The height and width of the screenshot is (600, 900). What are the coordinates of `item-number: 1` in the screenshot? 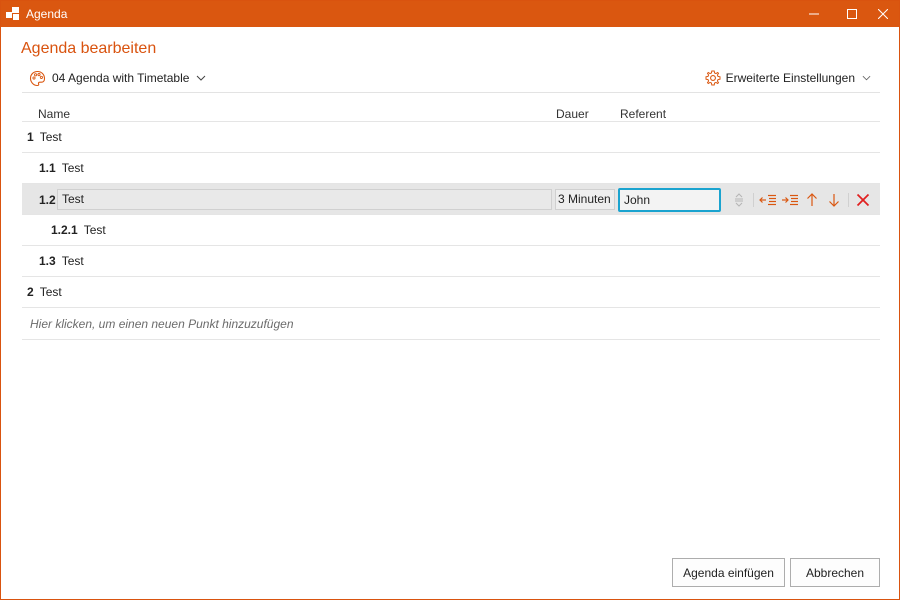 It's located at (30, 137).